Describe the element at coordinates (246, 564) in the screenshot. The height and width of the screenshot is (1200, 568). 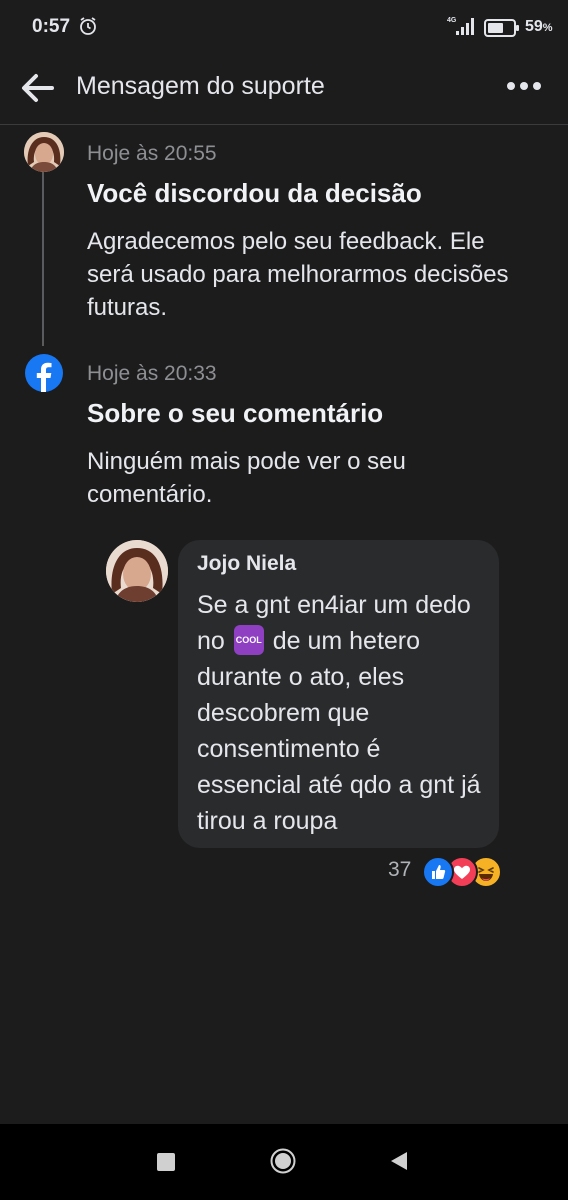
I see `comment-author-name: Jojo Niela` at that location.